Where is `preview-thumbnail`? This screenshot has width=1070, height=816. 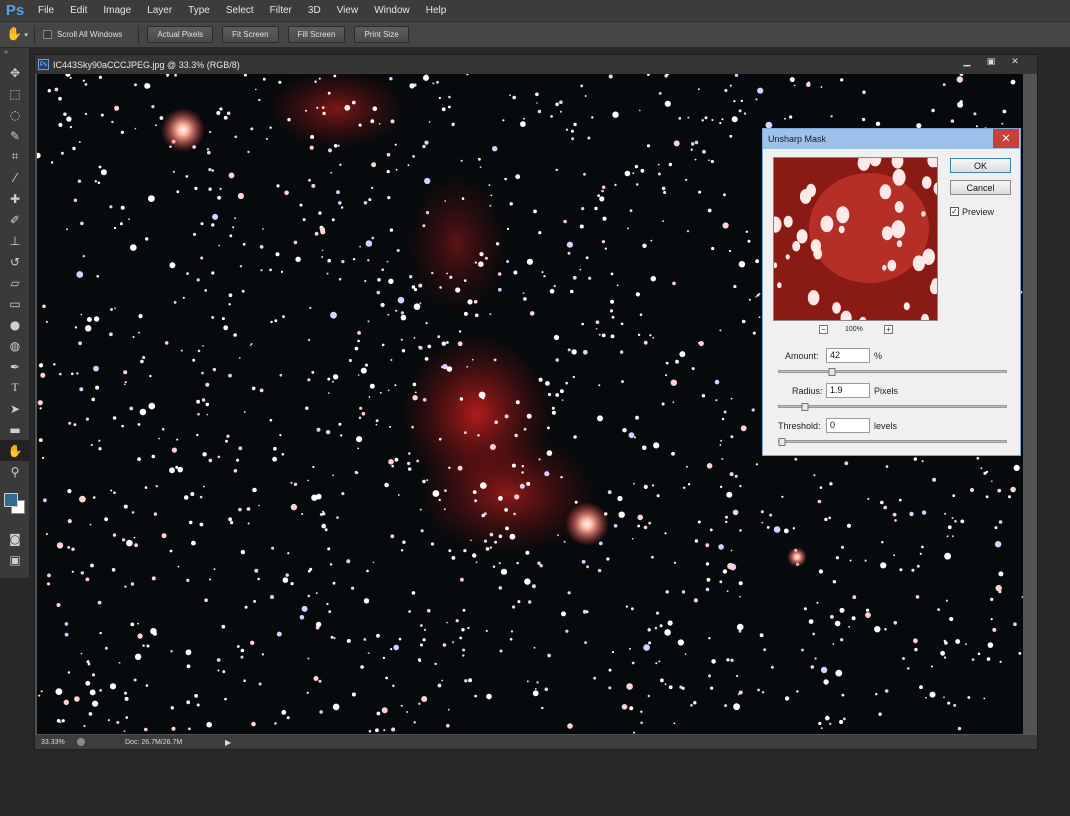 preview-thumbnail is located at coordinates (855, 239).